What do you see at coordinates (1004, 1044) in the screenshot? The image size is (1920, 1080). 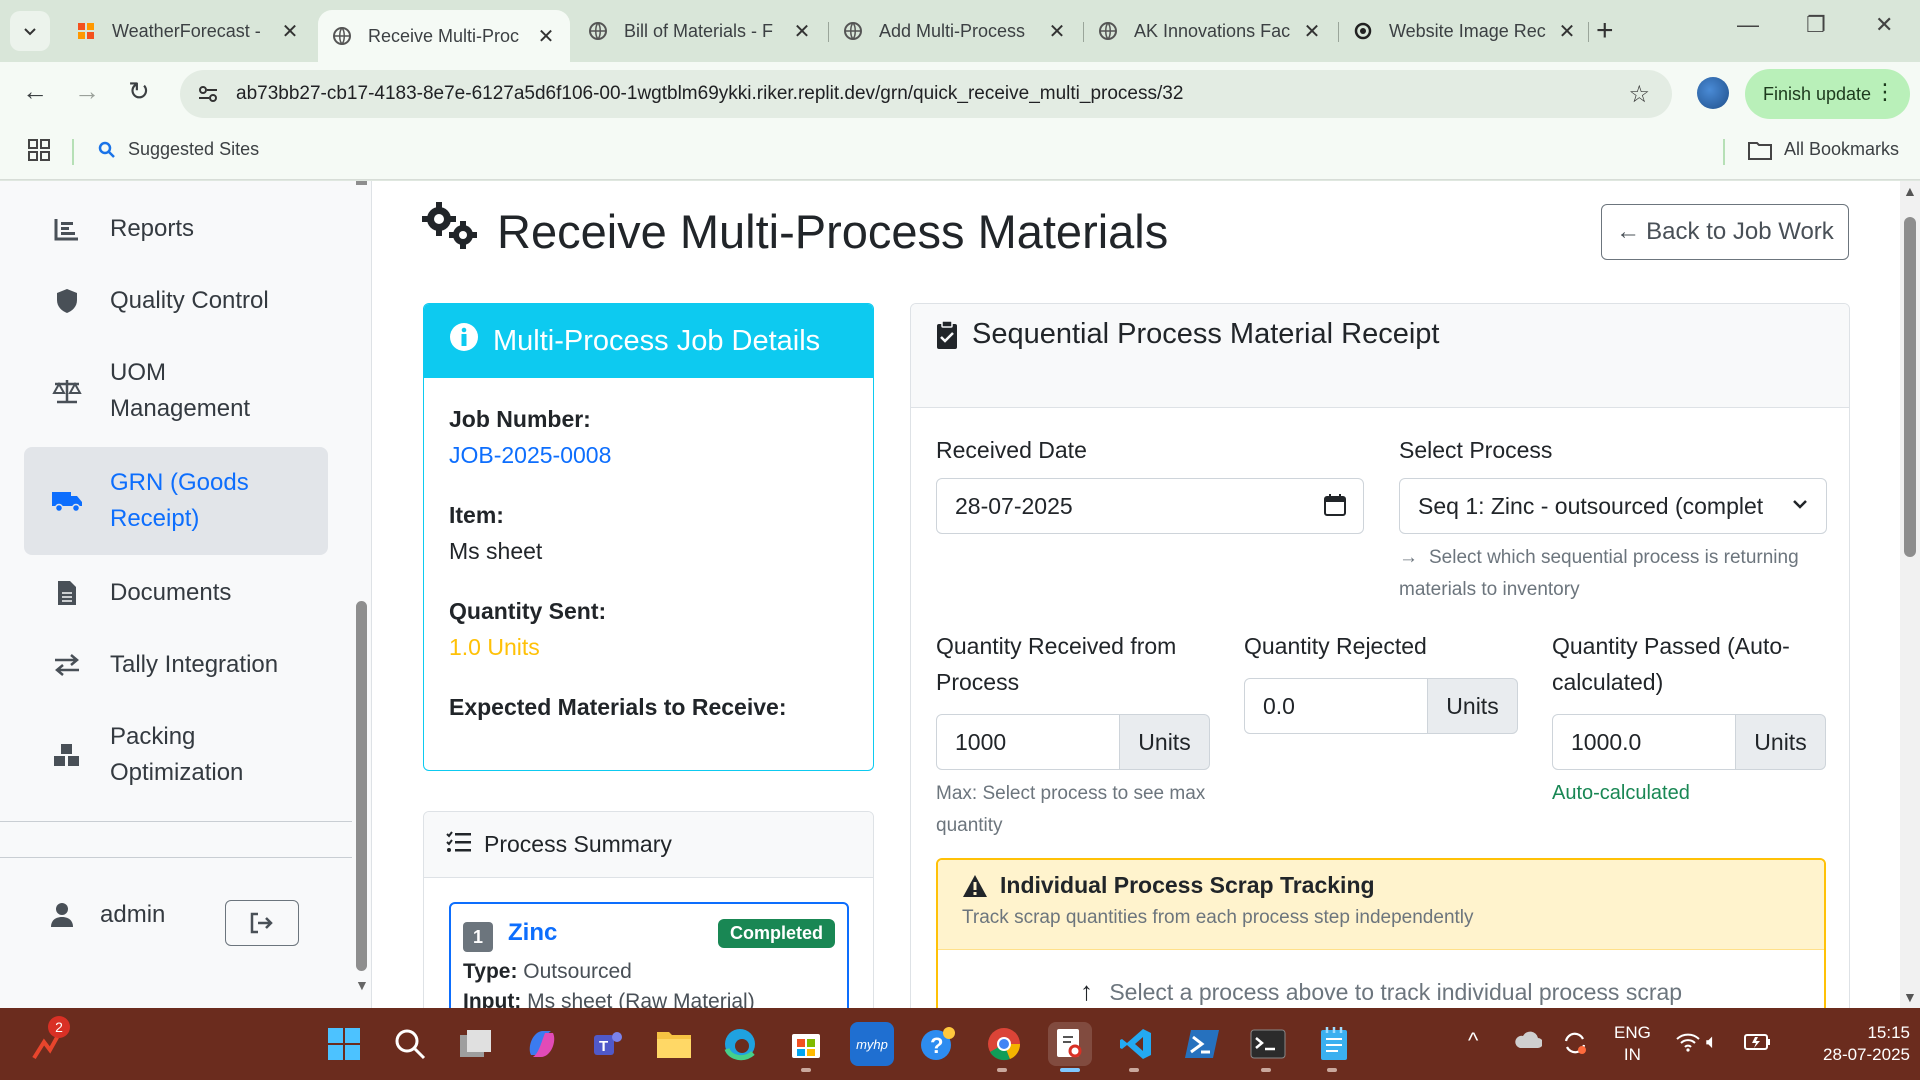 I see `chrome-icon` at bounding box center [1004, 1044].